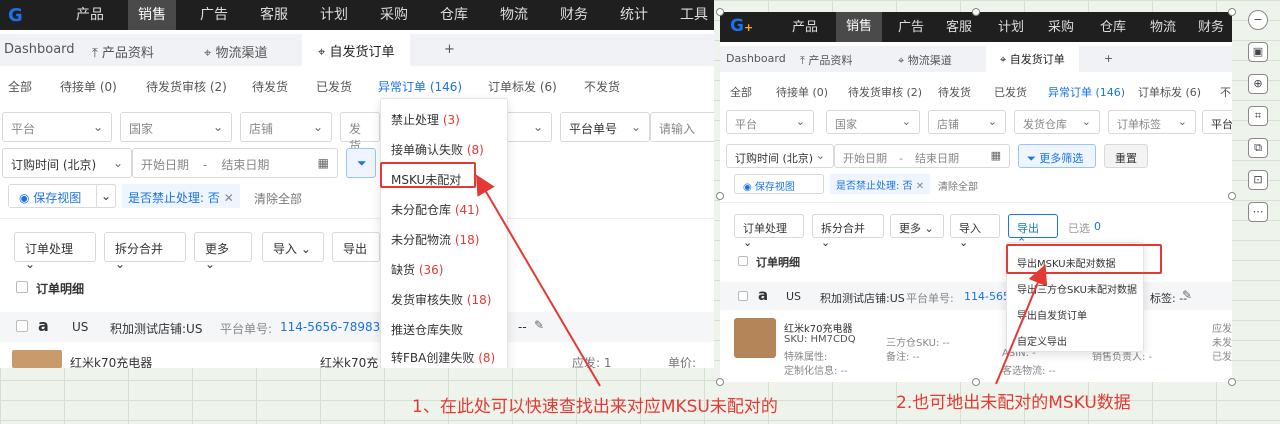 The height and width of the screenshot is (424, 1280). I want to click on annotation-note-2: 2.也可地出未配对的MSKU数据, so click(1013, 403).